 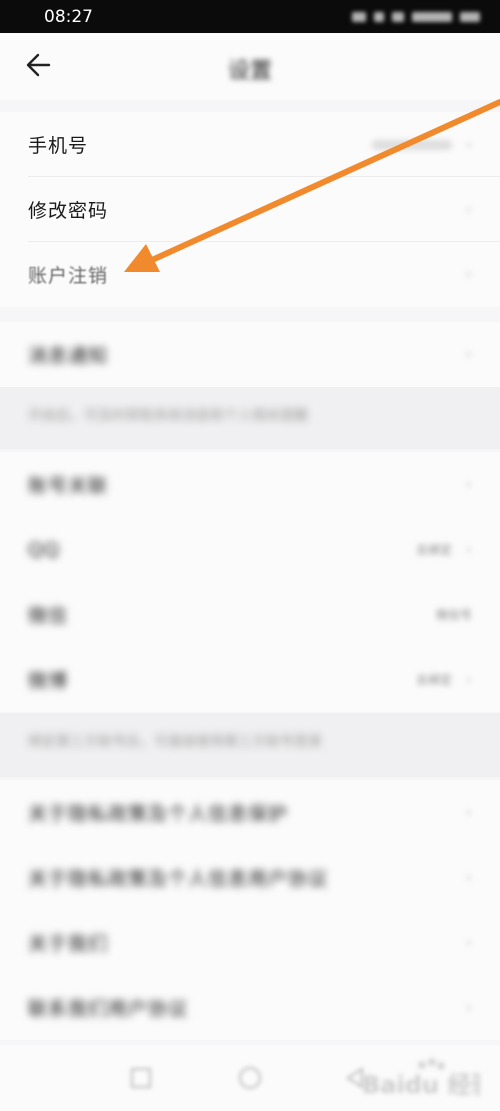 I want to click on settings-row-change-password: 修改密码 ›, so click(x=250, y=209).